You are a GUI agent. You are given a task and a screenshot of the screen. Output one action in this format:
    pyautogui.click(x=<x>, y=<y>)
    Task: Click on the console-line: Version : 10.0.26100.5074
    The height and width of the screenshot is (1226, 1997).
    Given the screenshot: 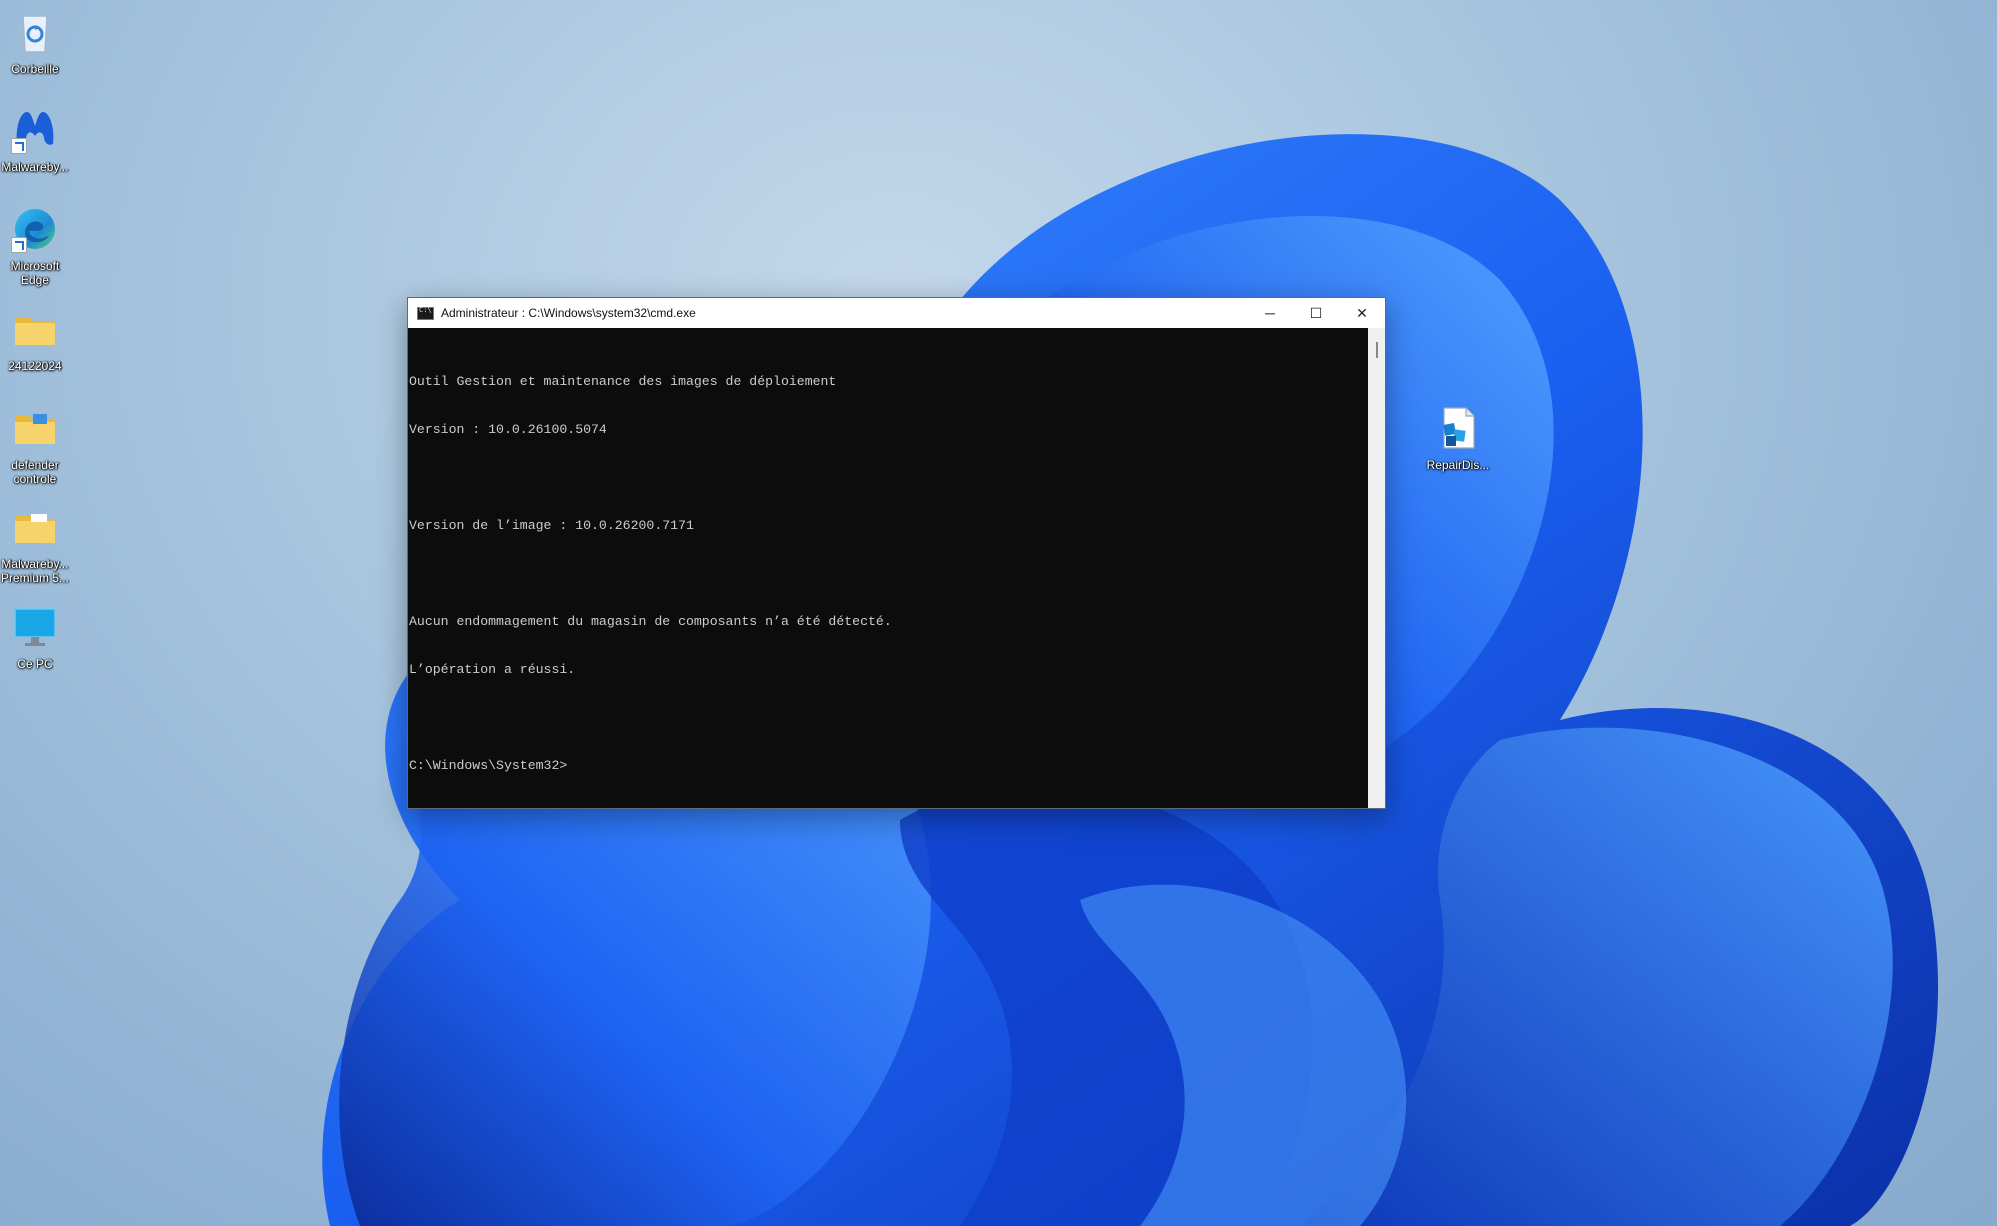 What is the action you would take?
    pyautogui.click(x=508, y=429)
    